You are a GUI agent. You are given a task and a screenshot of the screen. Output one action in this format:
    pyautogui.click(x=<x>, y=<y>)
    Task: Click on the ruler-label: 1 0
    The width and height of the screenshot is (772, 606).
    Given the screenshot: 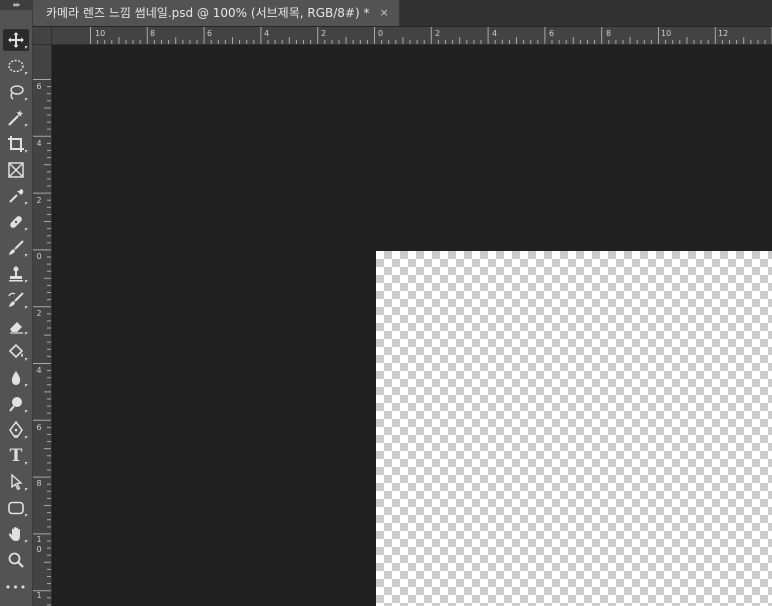 What is the action you would take?
    pyautogui.click(x=39, y=544)
    